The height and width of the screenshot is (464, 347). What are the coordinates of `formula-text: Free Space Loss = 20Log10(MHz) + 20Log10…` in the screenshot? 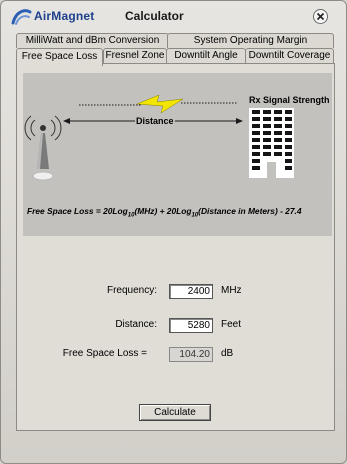 It's located at (164, 212).